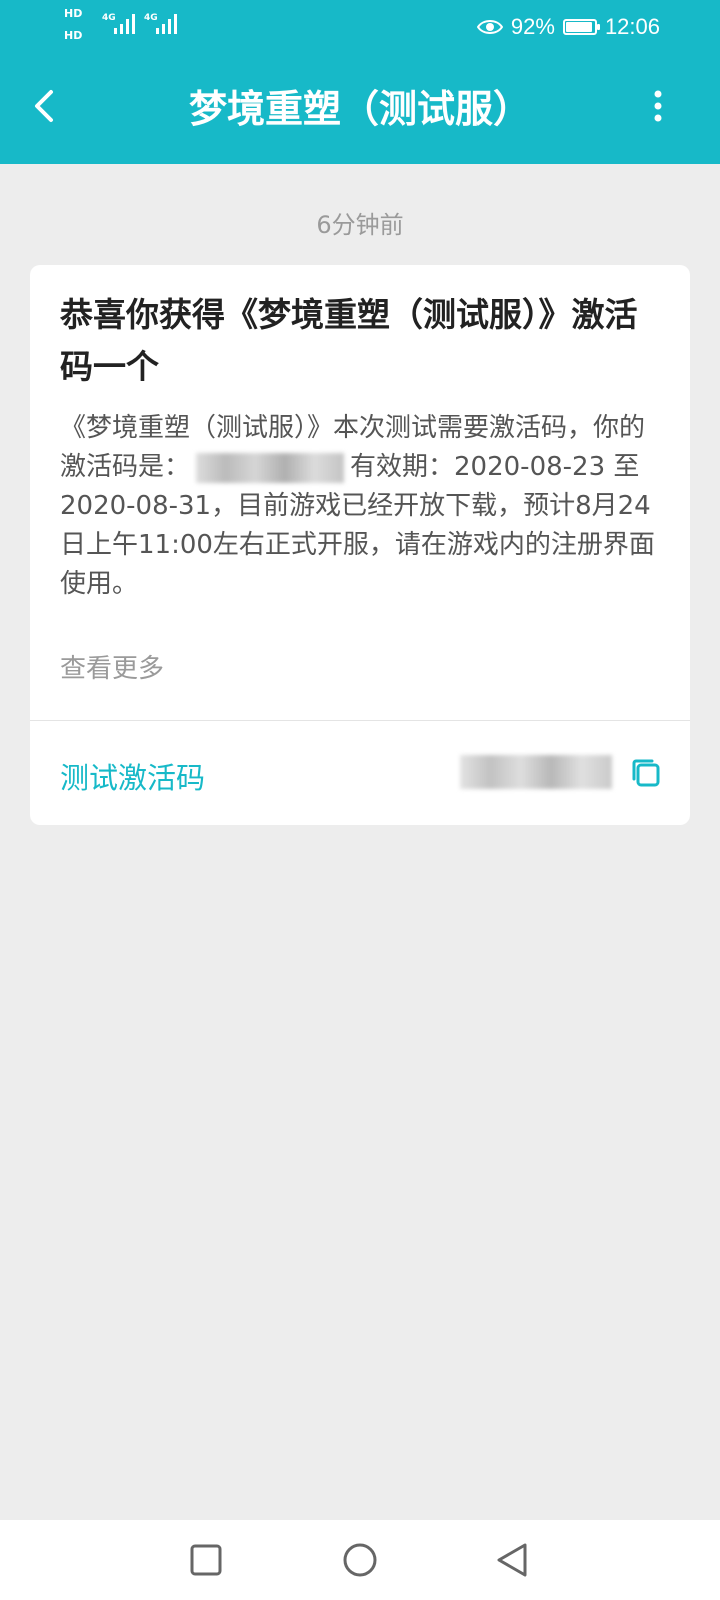 The image size is (720, 1600). I want to click on system-back-button, so click(512, 1560).